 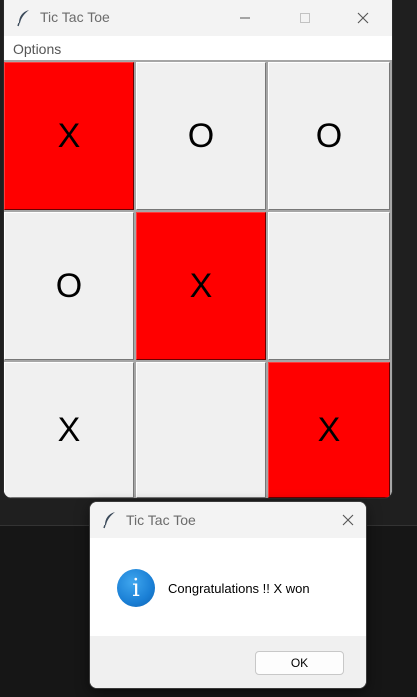 I want to click on maximize-icon, so click(x=305, y=18).